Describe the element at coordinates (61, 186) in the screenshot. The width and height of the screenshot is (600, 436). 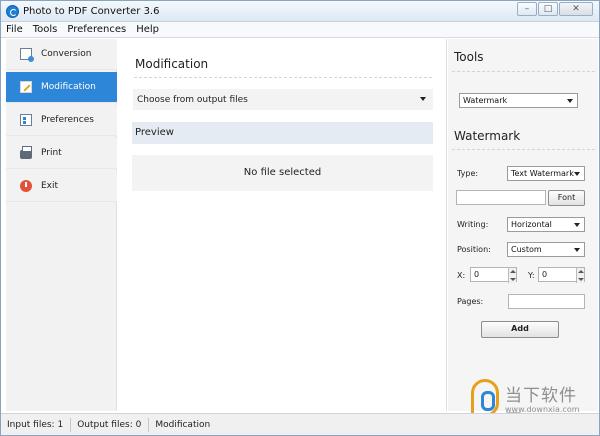
I see `sidebar-item-exit: Exit` at that location.